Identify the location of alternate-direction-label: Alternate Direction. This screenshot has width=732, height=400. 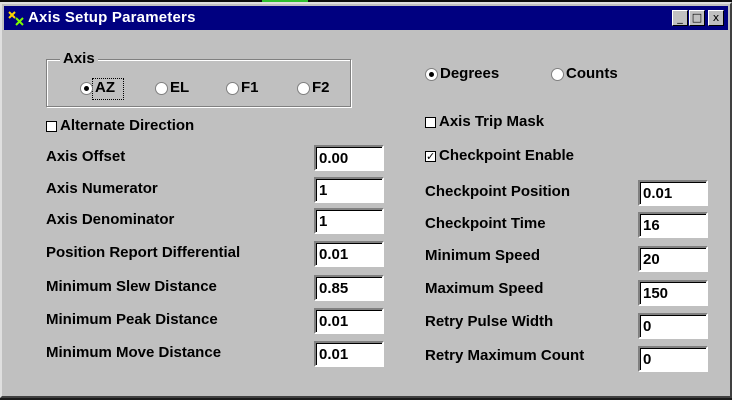
(127, 125).